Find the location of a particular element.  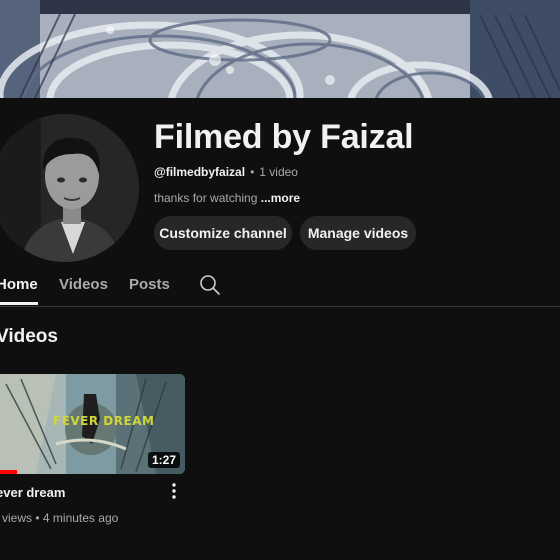

channel-tabs: Home Videos Posts is located at coordinates (280, 286).